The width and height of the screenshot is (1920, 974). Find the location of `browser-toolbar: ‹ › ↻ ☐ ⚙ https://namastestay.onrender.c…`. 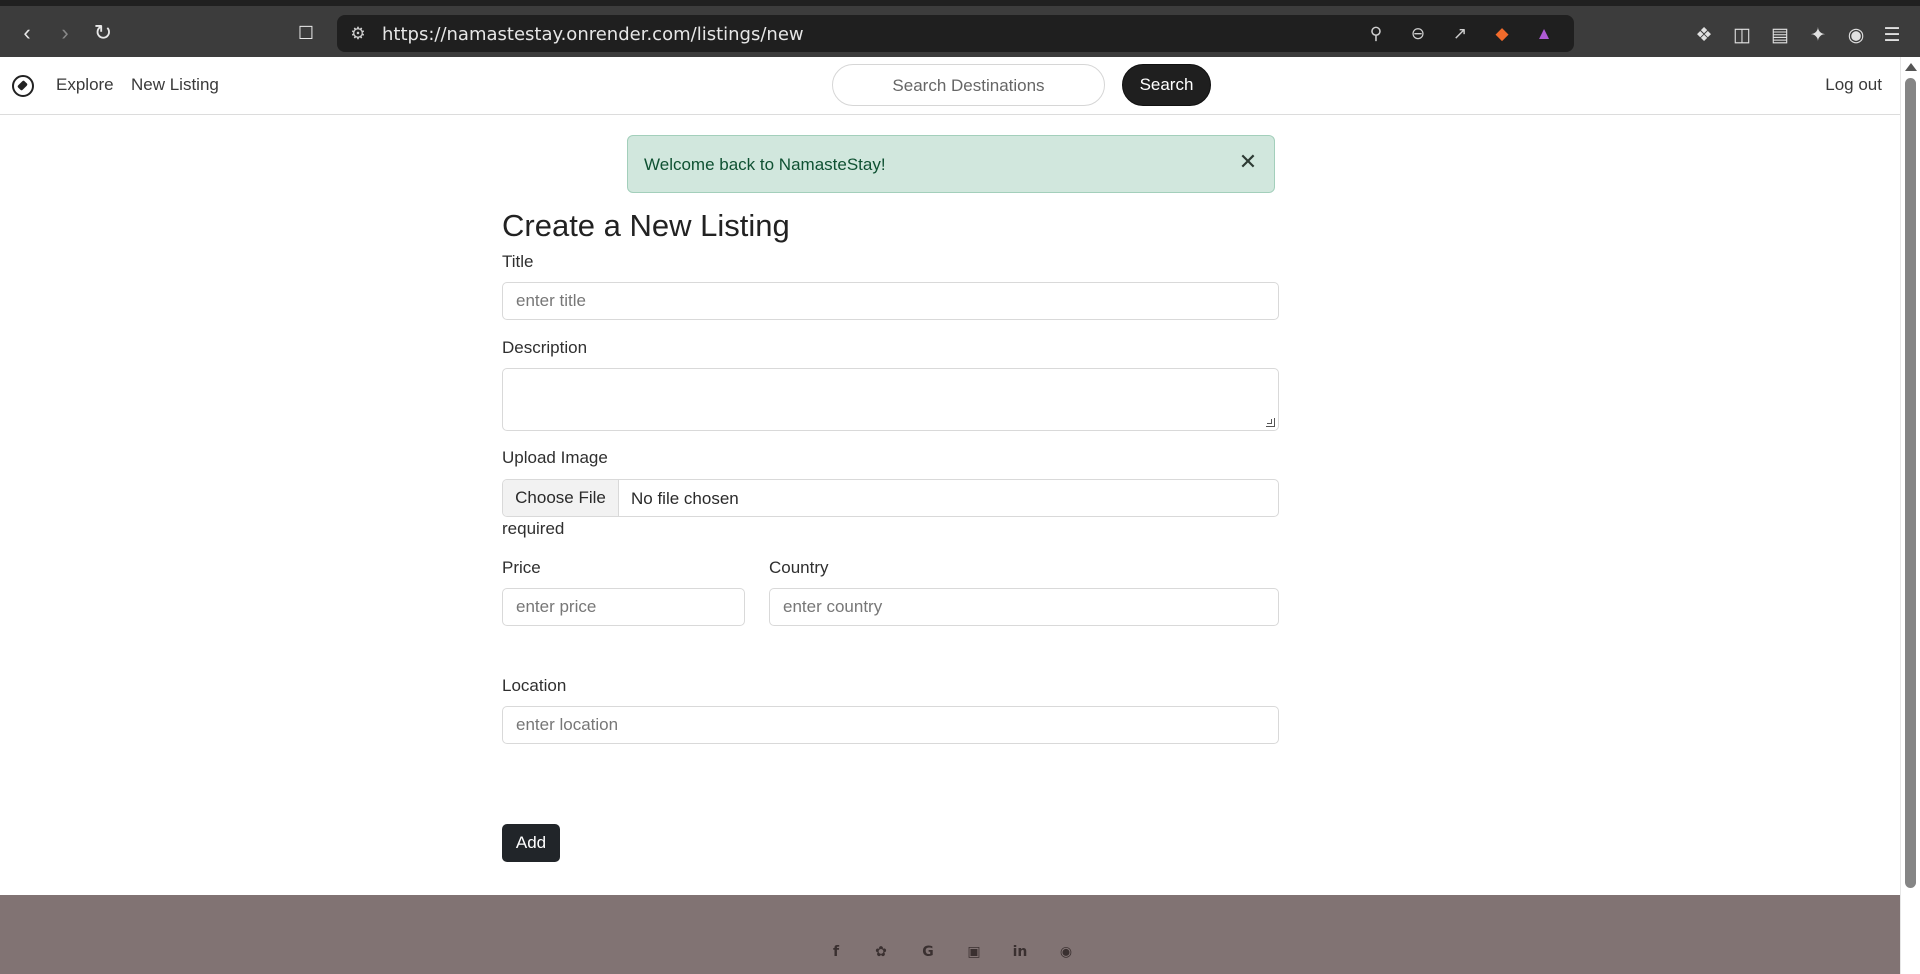

browser-toolbar: ‹ › ↻ ☐ ⚙ https://namastestay.onrender.c… is located at coordinates (960, 28).